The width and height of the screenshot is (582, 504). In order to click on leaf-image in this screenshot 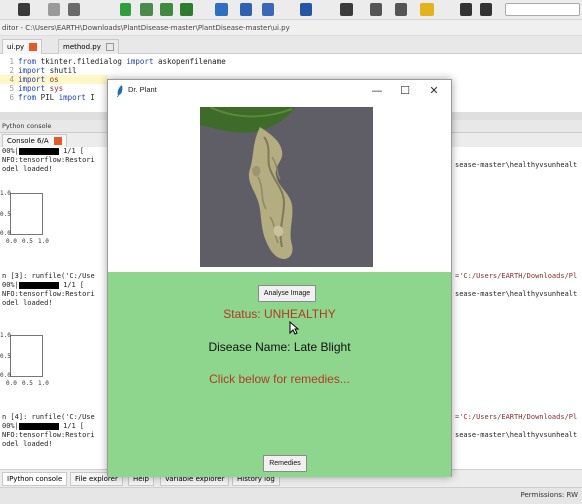, I will do `click(286, 187)`.